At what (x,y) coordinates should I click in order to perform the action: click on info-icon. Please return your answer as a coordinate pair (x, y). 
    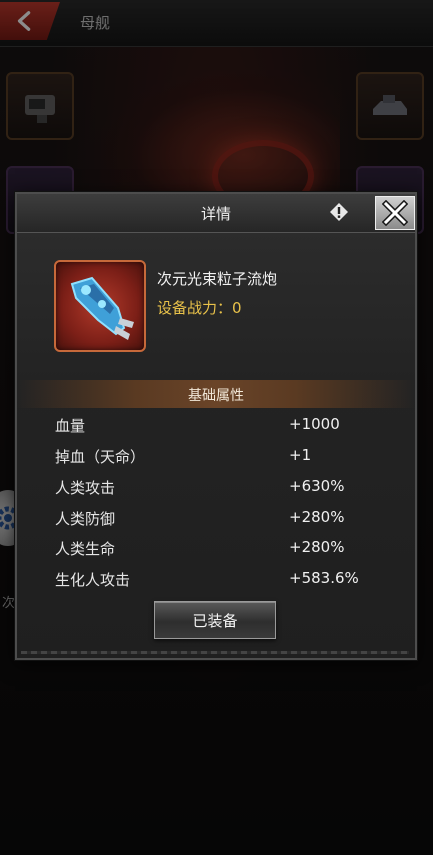
    Looking at the image, I should click on (339, 212).